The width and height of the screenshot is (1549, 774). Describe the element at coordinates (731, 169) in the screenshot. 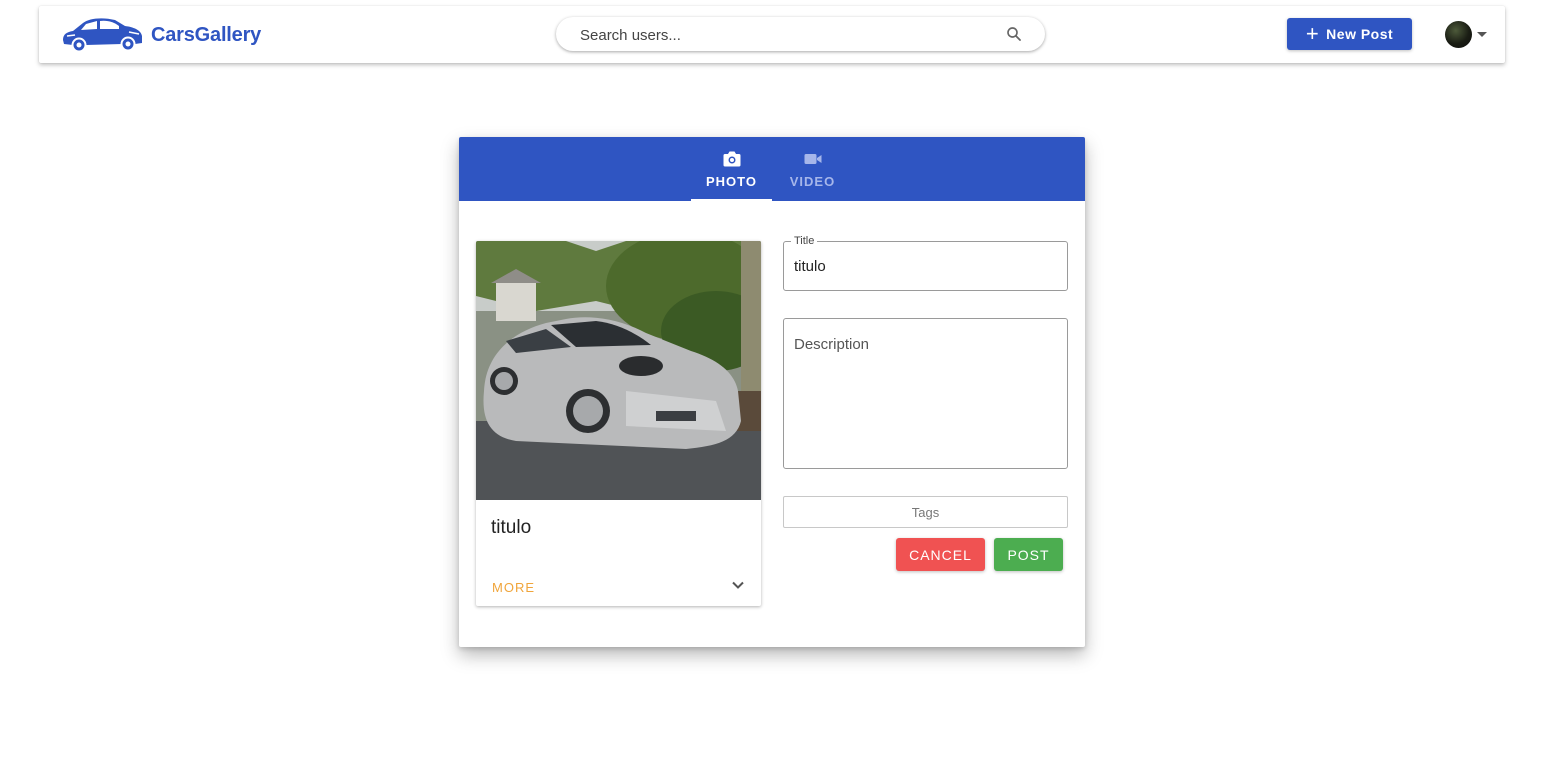

I see `tab-photo: PHOTO` at that location.